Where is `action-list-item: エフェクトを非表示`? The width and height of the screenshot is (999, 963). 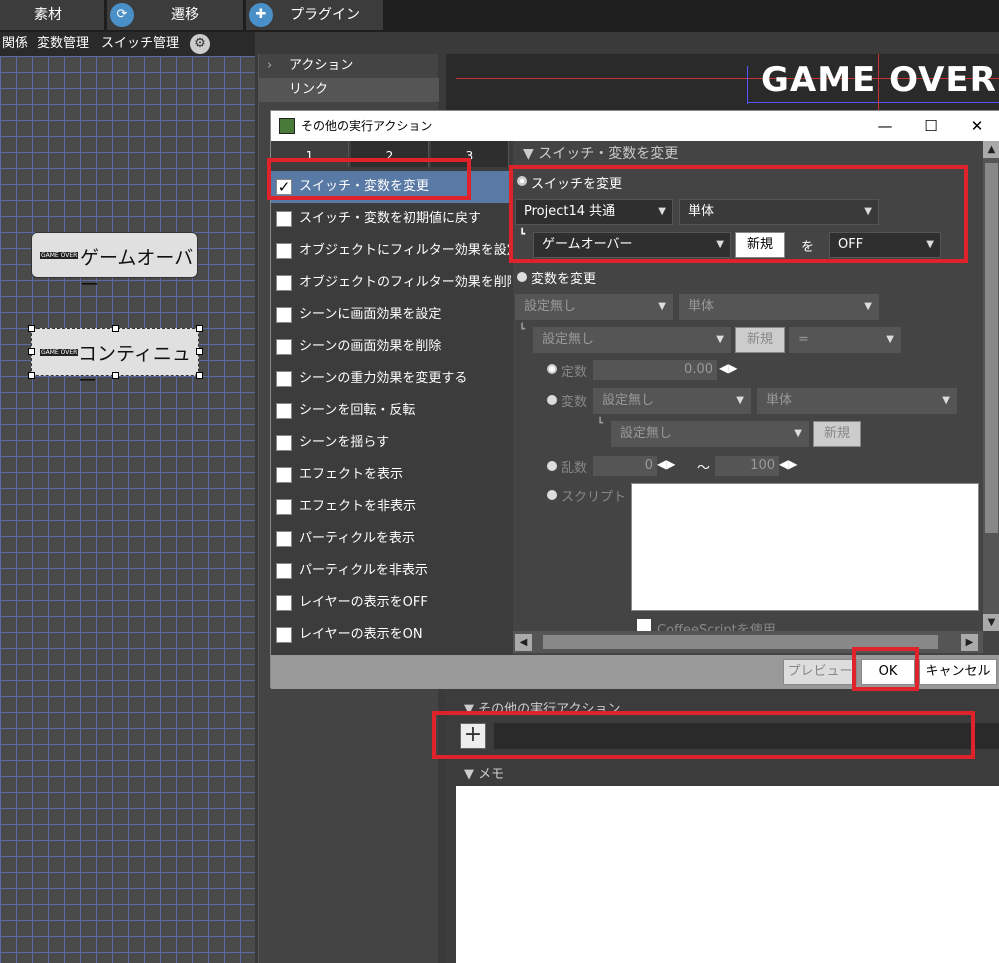 action-list-item: エフェクトを非表示 is located at coordinates (391, 507).